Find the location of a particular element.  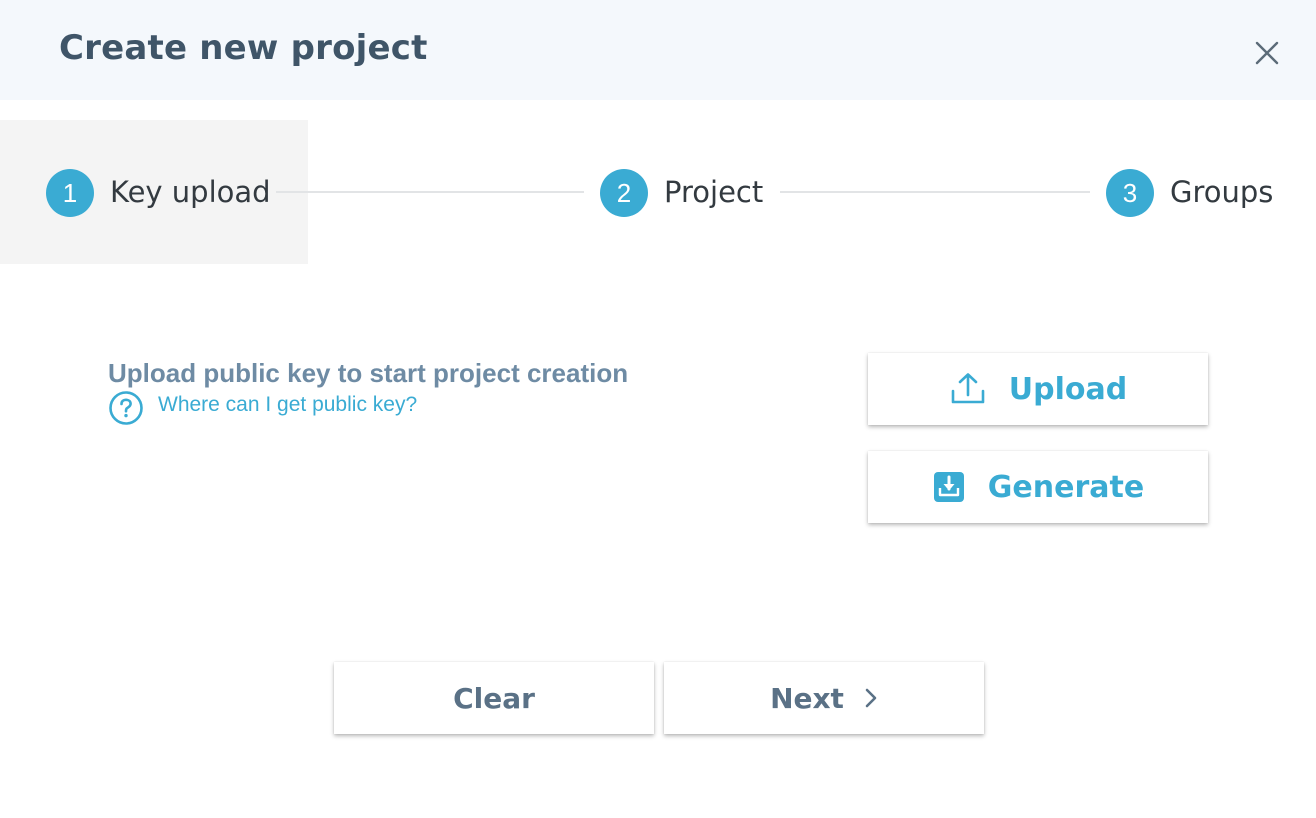

help-link-text: Where can I get public key? is located at coordinates (287, 405).